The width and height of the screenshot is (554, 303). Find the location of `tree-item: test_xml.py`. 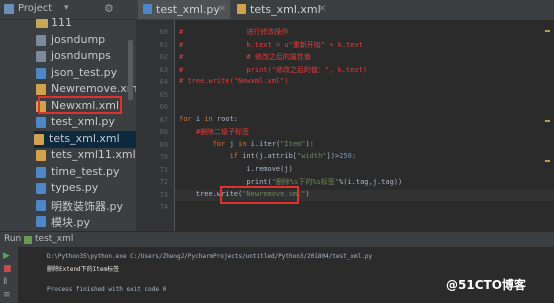

tree-item: test_xml.py is located at coordinates (84, 122).